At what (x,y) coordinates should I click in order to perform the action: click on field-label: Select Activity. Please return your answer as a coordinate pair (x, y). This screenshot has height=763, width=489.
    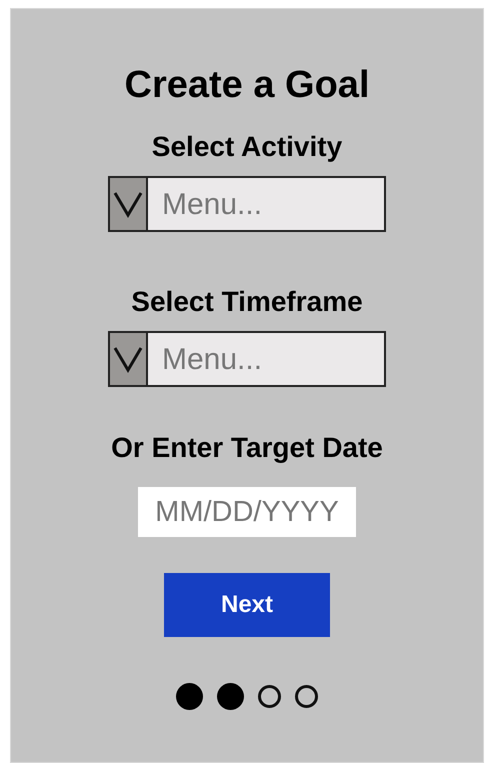
    Looking at the image, I should click on (247, 147).